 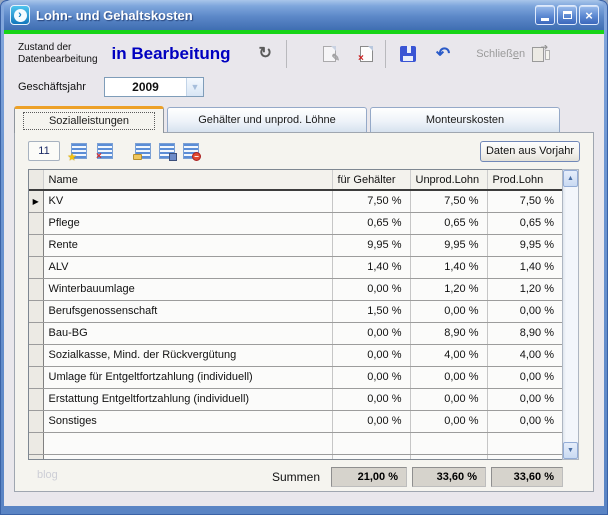 I want to click on table-row: Bau-BG 0,00 % 8,90 % 8,90 %, so click(x=295, y=333).